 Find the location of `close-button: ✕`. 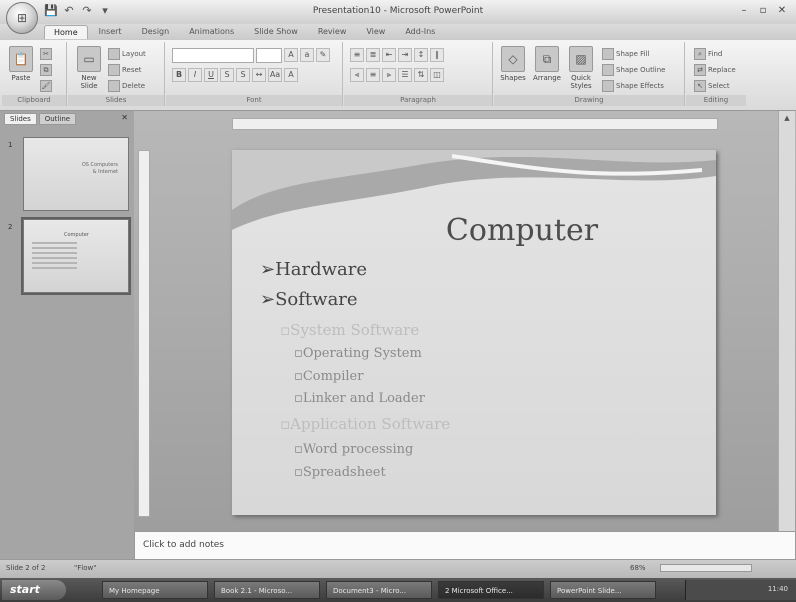

close-button: ✕ is located at coordinates (782, 11).